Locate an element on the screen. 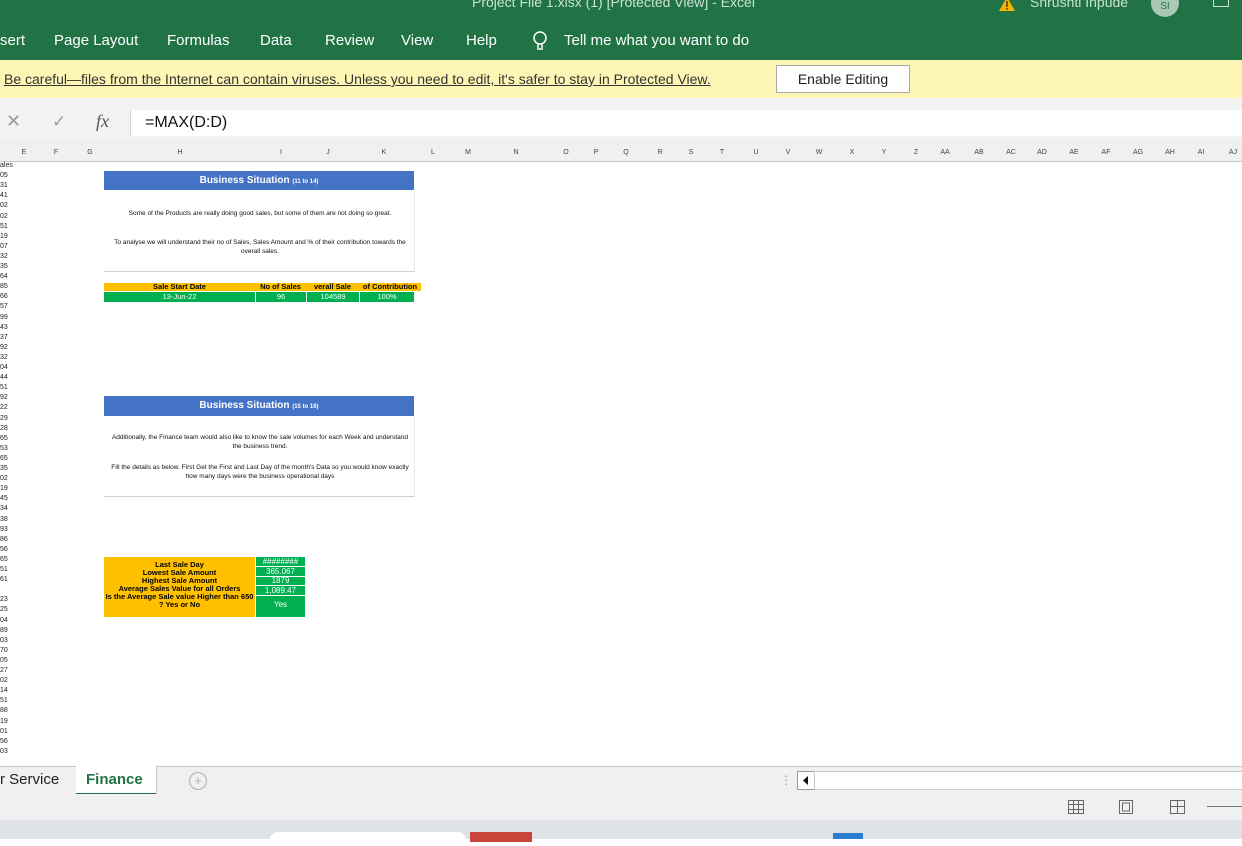 Image resolution: width=1242 pixels, height=846 pixels. tab-data: Data is located at coordinates (276, 40).